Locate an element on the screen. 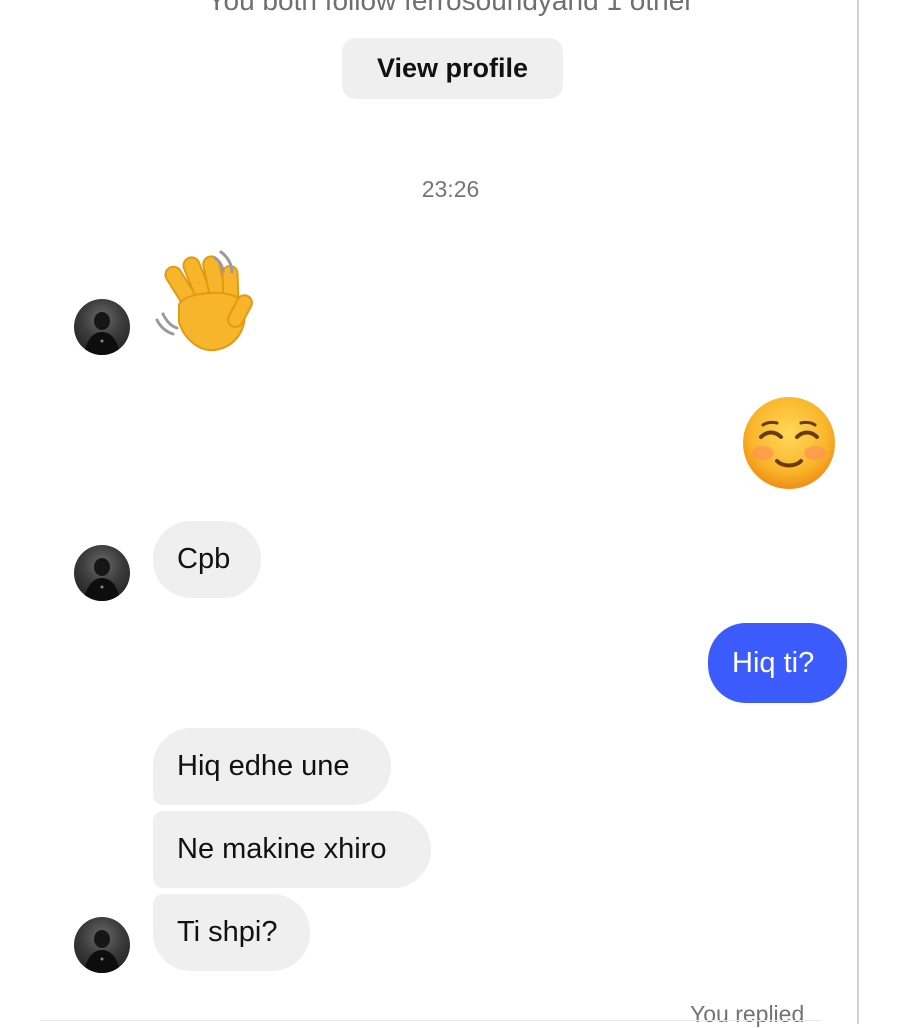 The height and width of the screenshot is (1028, 901). message-text: Ne makine xhiro is located at coordinates (282, 849).